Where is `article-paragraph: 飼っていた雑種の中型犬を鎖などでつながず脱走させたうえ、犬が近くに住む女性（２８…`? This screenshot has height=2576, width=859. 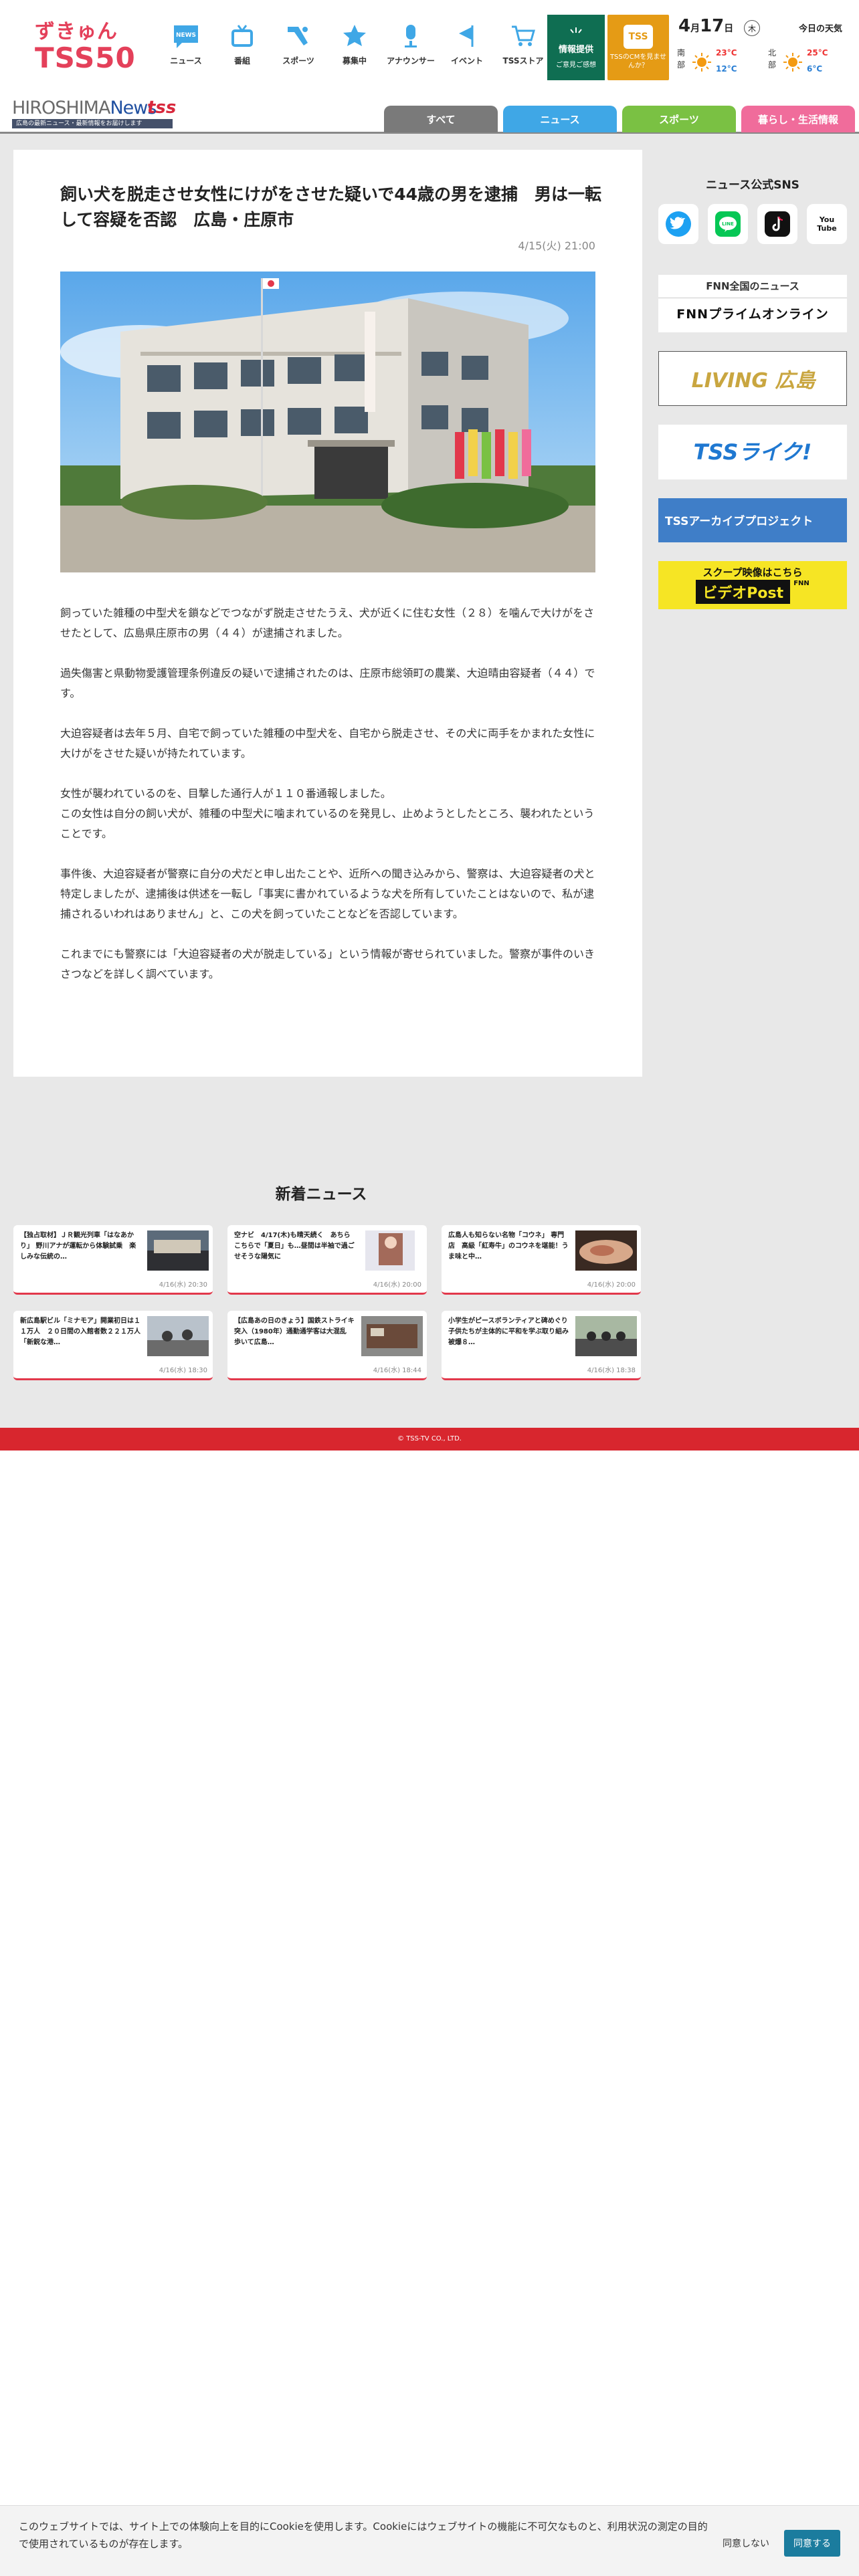 article-paragraph: 飼っていた雑種の中型犬を鎖などでつながず脱走させたうえ、犬が近くに住む女性（２８… is located at coordinates (327, 623).